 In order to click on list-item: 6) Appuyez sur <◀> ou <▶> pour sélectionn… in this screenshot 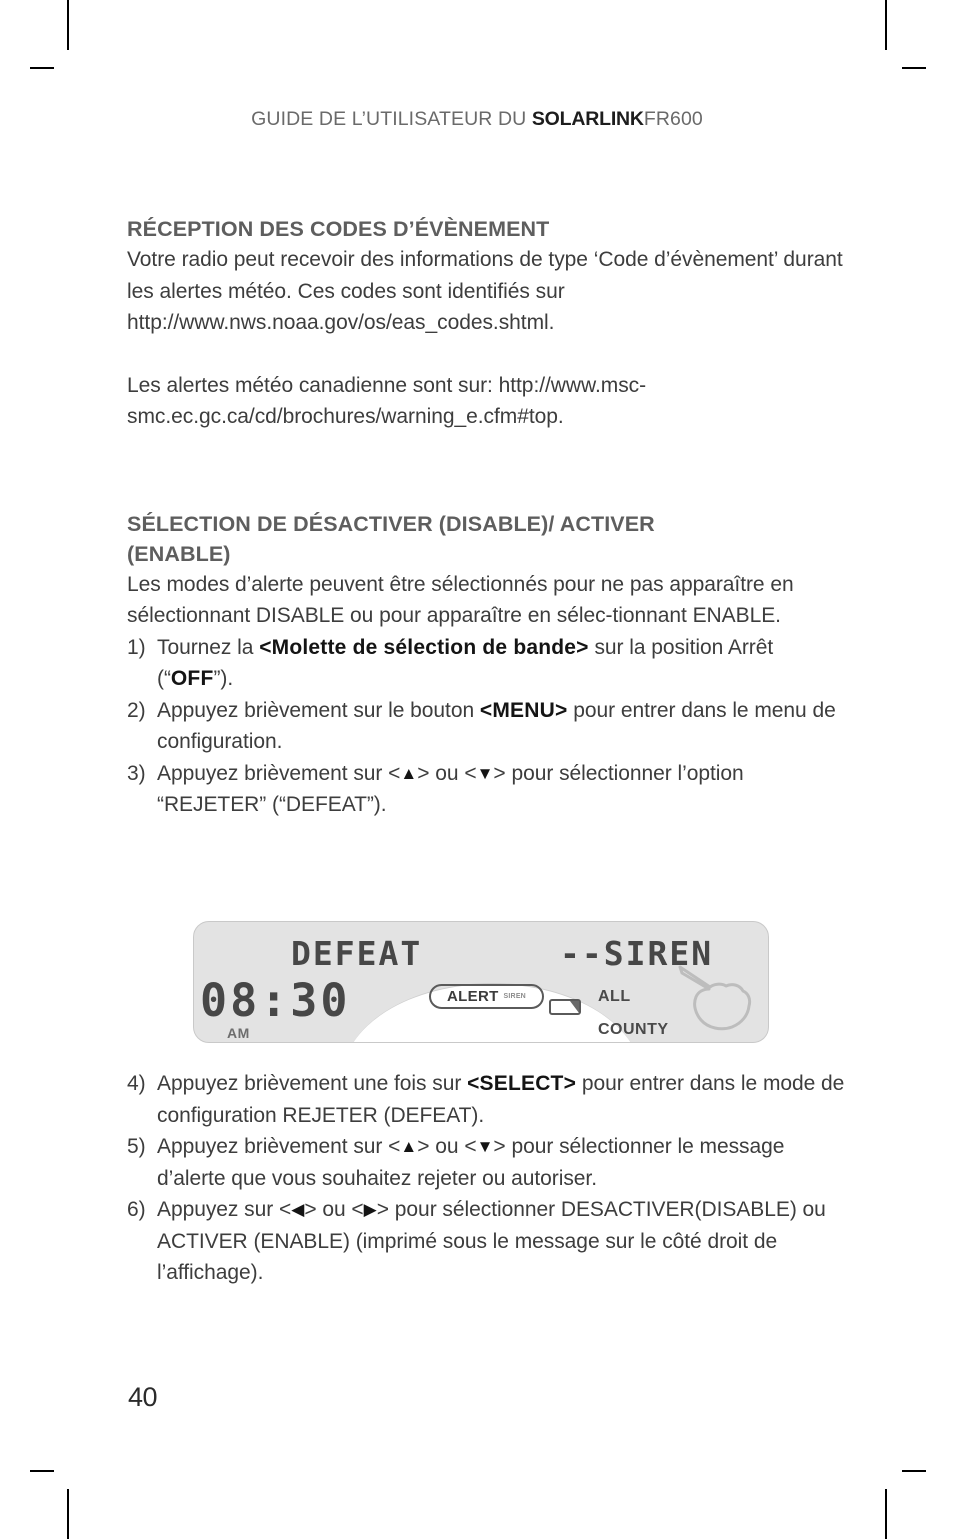, I will do `click(487, 1241)`.